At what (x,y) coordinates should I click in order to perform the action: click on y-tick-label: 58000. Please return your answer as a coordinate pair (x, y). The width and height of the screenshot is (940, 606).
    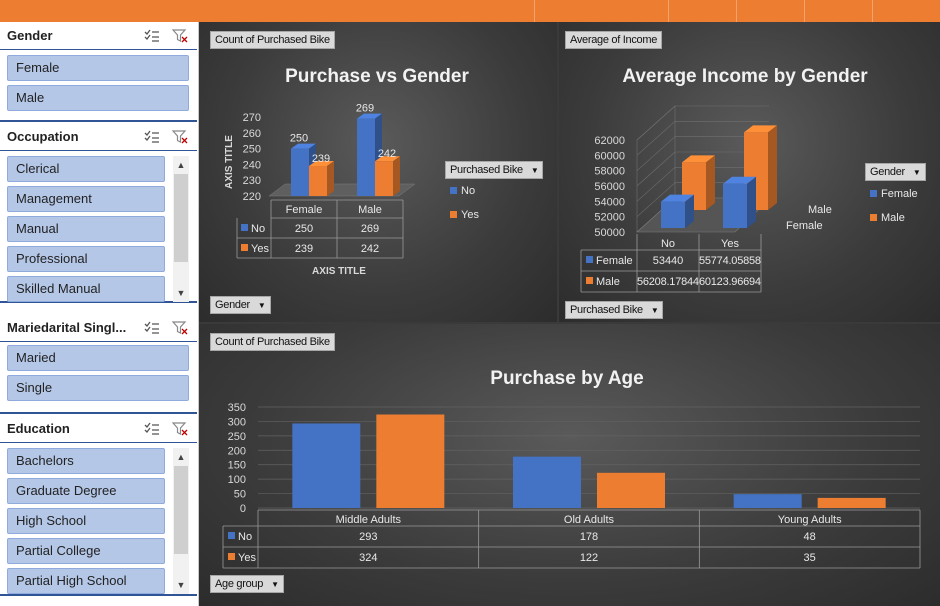
    Looking at the image, I should click on (609, 172).